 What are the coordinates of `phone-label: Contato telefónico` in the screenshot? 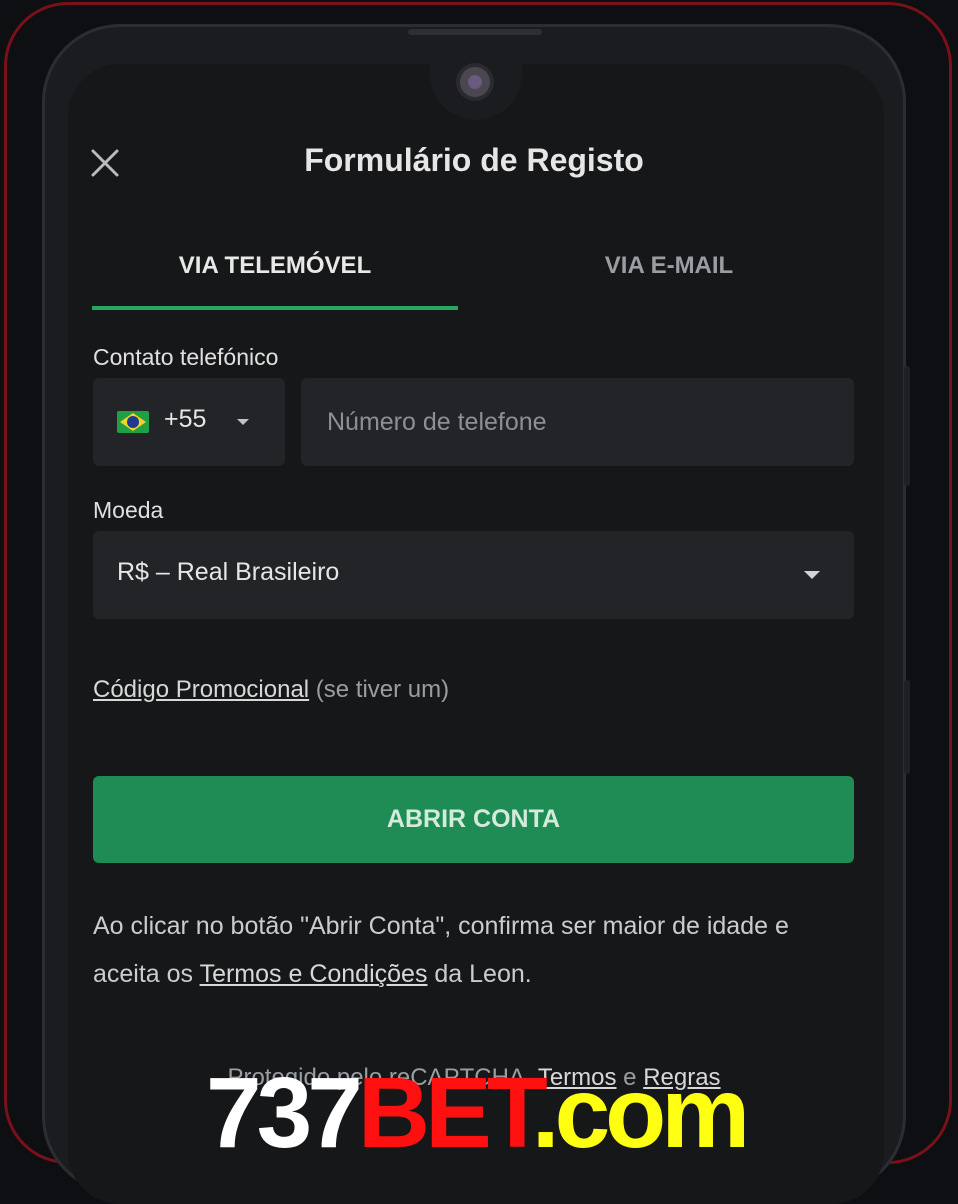 It's located at (186, 357).